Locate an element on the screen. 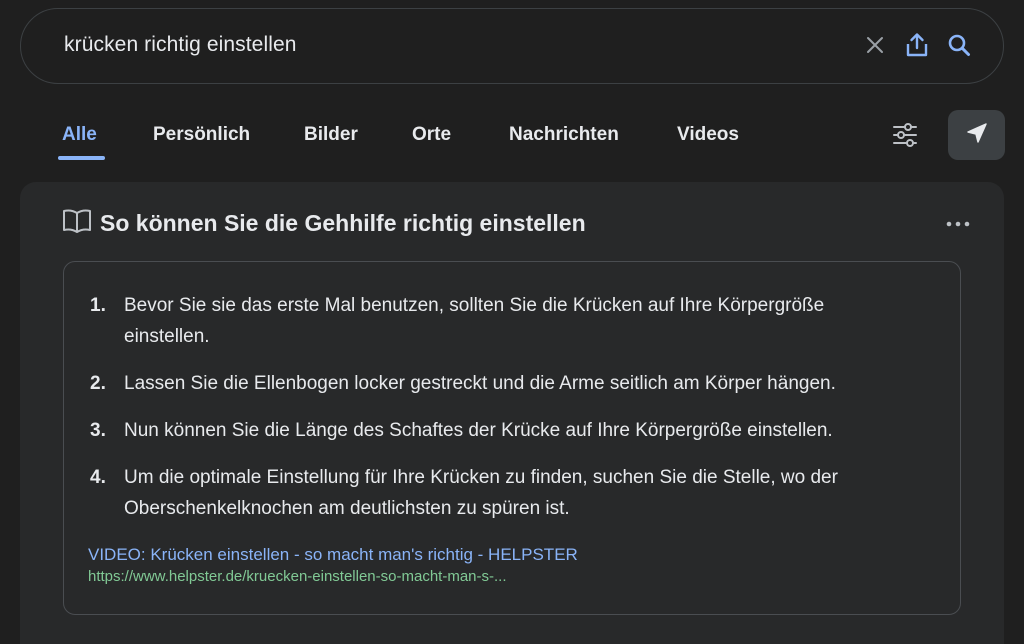  location-button is located at coordinates (976, 135).